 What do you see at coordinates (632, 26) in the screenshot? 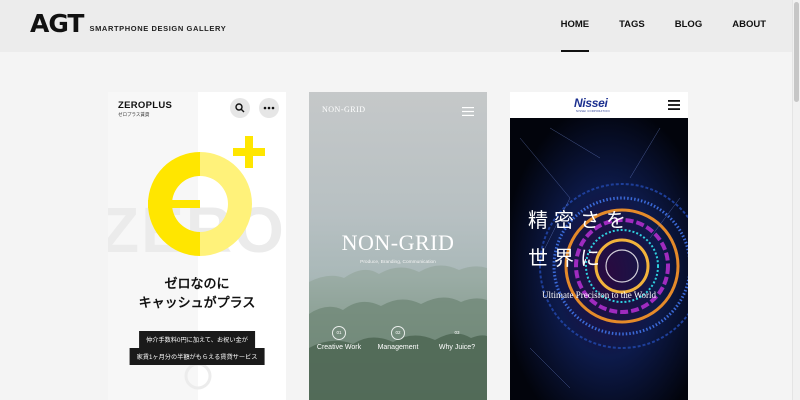
I see `nav-tags: TAGS` at bounding box center [632, 26].